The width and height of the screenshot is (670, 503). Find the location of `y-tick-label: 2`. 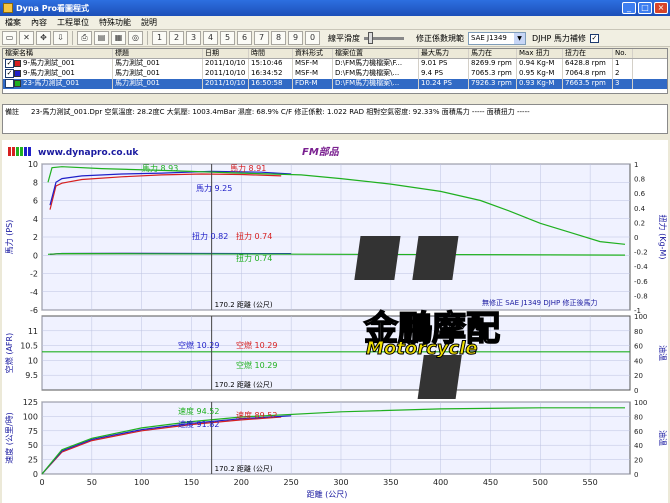

y-tick-label: 2 is located at coordinates (35, 237).